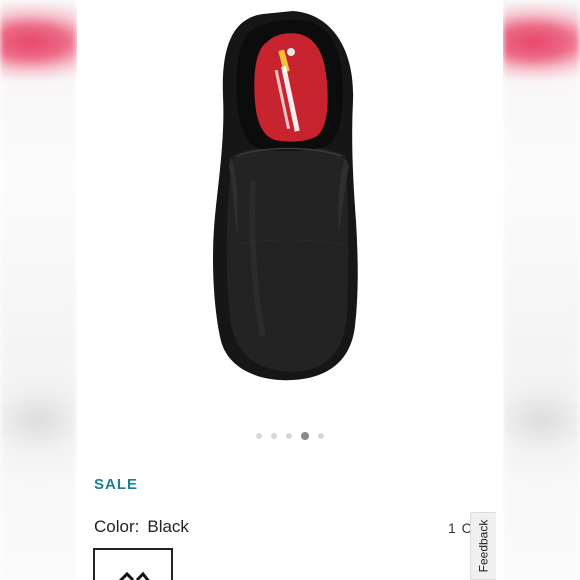 This screenshot has width=580, height=580. I want to click on color-label: Color:, so click(117, 526).